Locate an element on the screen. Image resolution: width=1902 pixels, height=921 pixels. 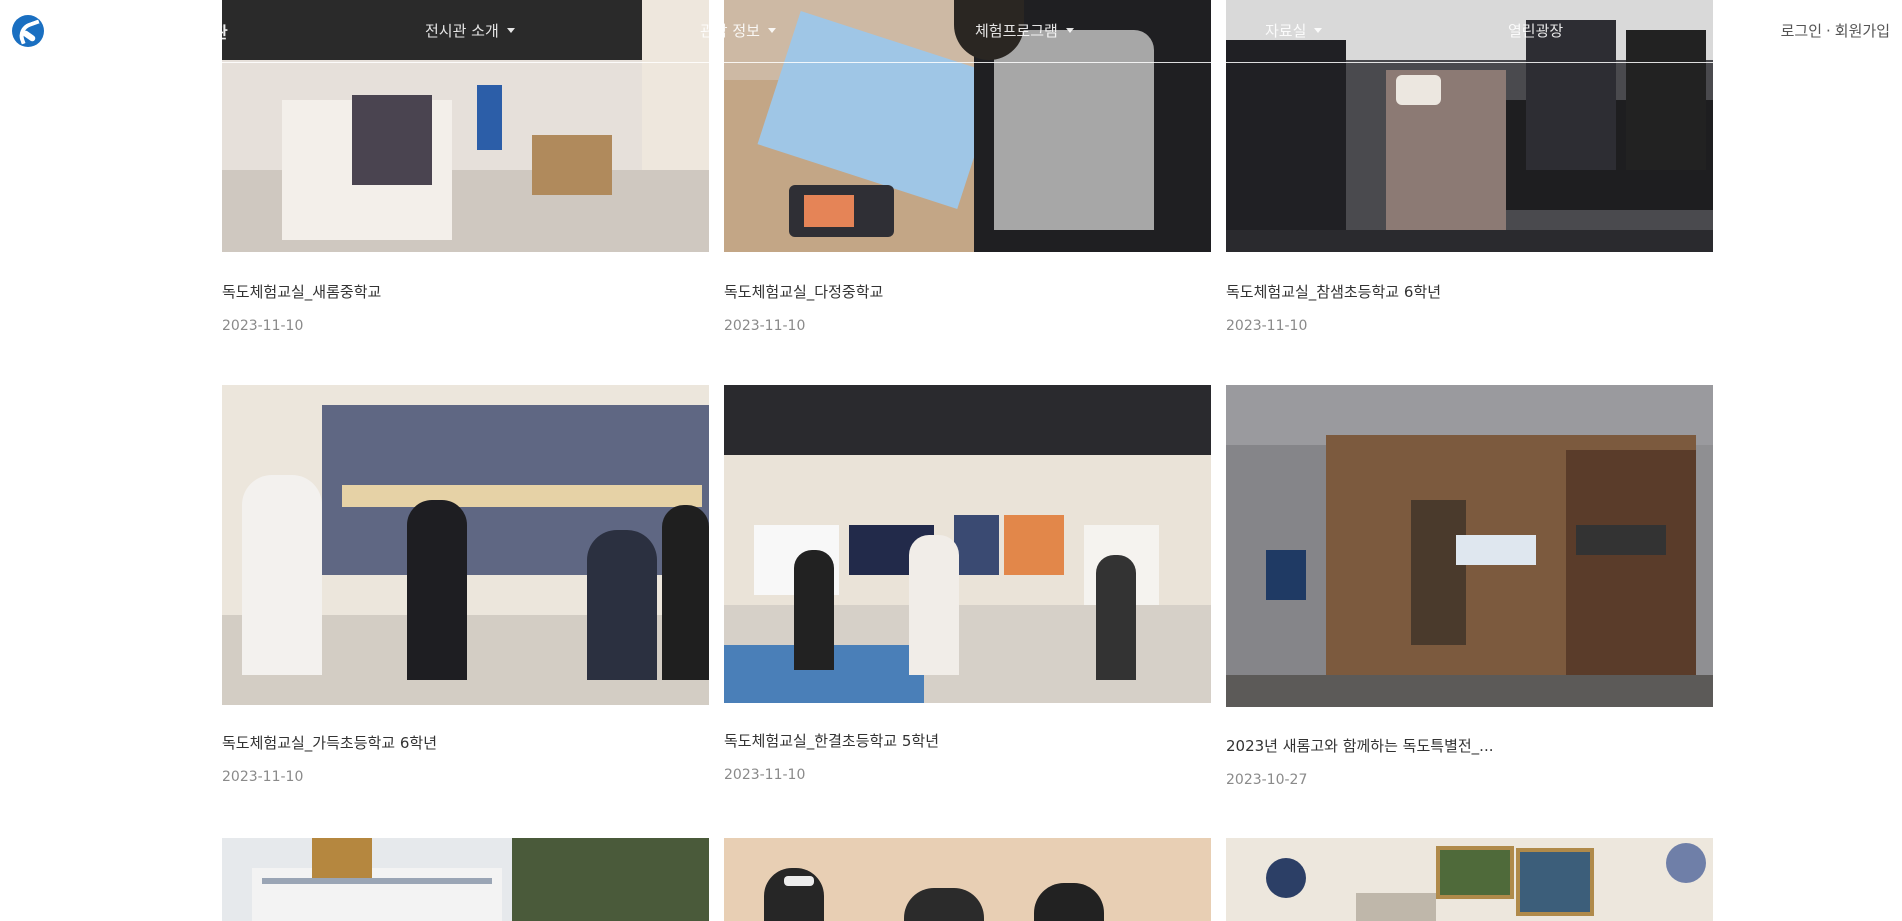
gallery-title: 독도체험교실_한결초등학교 5학년 is located at coordinates (967, 740).